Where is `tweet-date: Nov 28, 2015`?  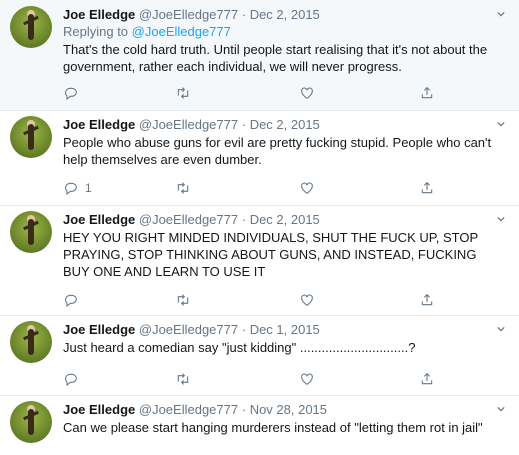 tweet-date: Nov 28, 2015 is located at coordinates (288, 409).